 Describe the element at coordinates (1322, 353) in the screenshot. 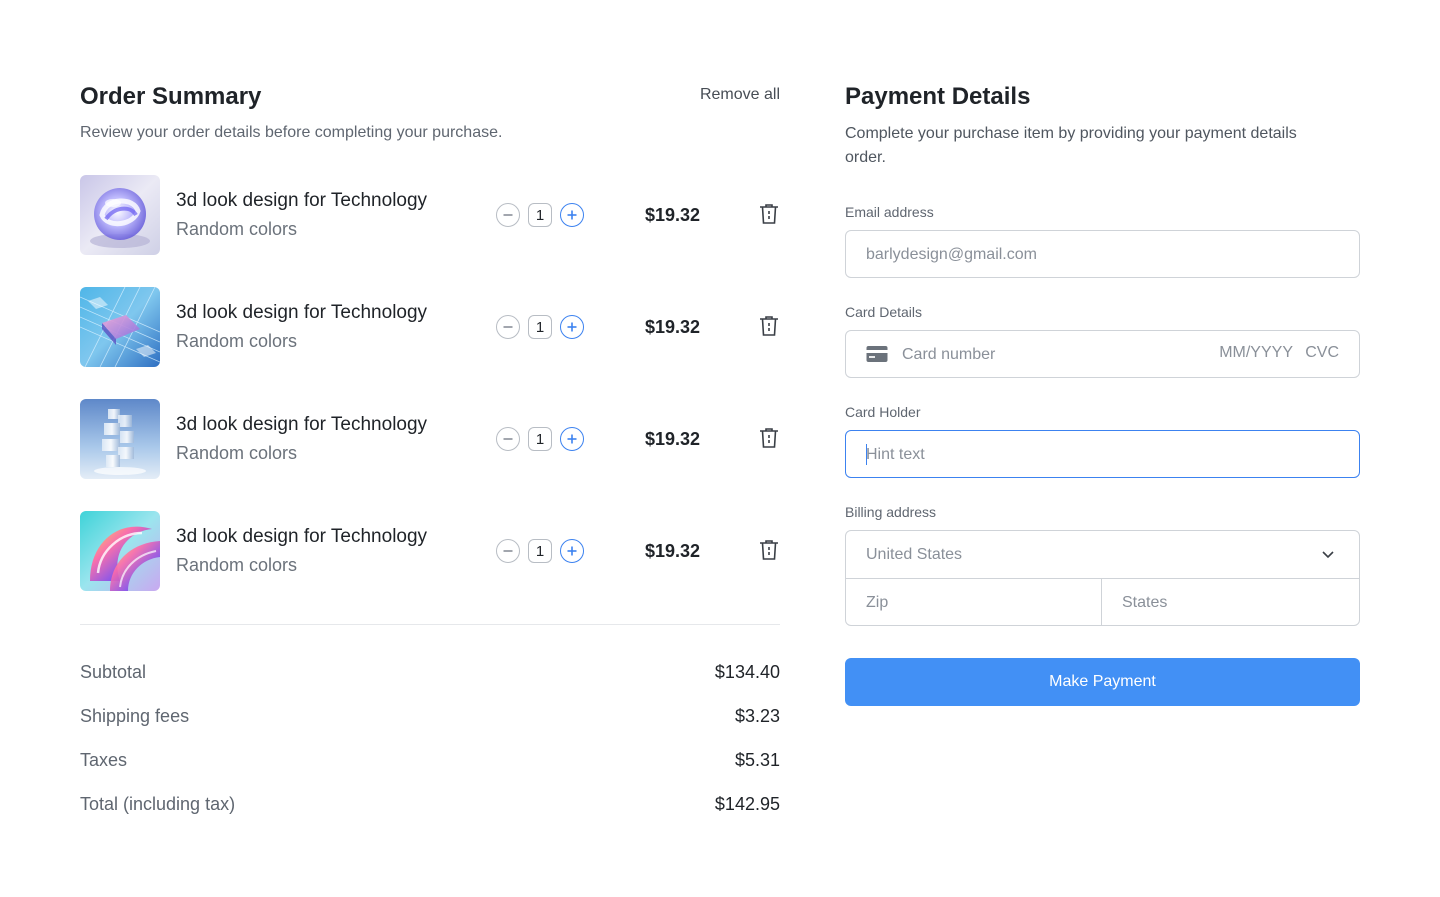

I see `card-cvc-placeholder: CVC` at that location.